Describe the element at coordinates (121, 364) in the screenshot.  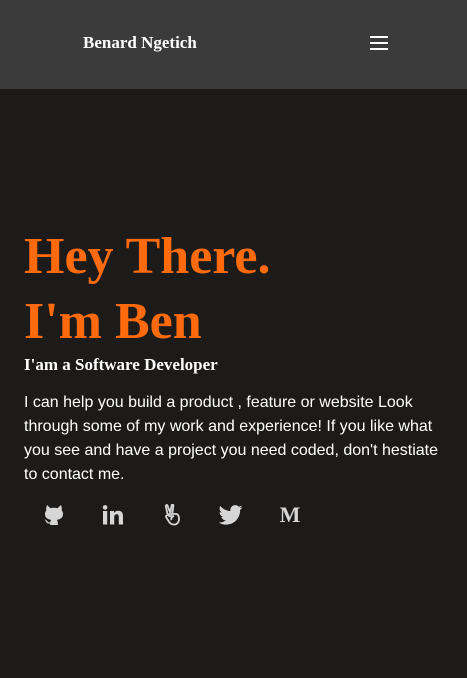
I see `hero-subtitle: I'am a Software Developer` at that location.